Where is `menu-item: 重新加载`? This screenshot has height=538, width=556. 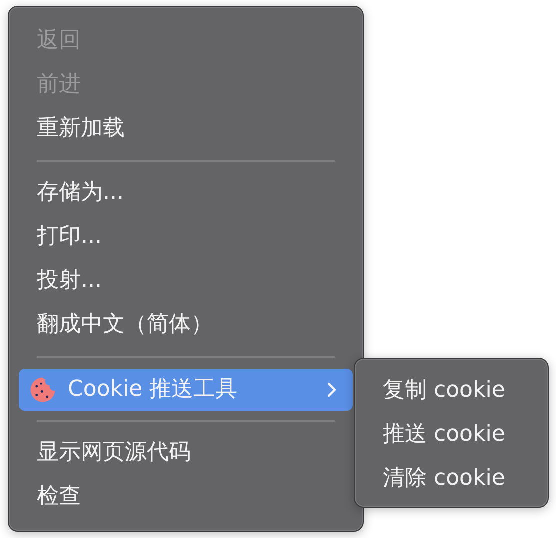 menu-item: 重新加载 is located at coordinates (186, 129).